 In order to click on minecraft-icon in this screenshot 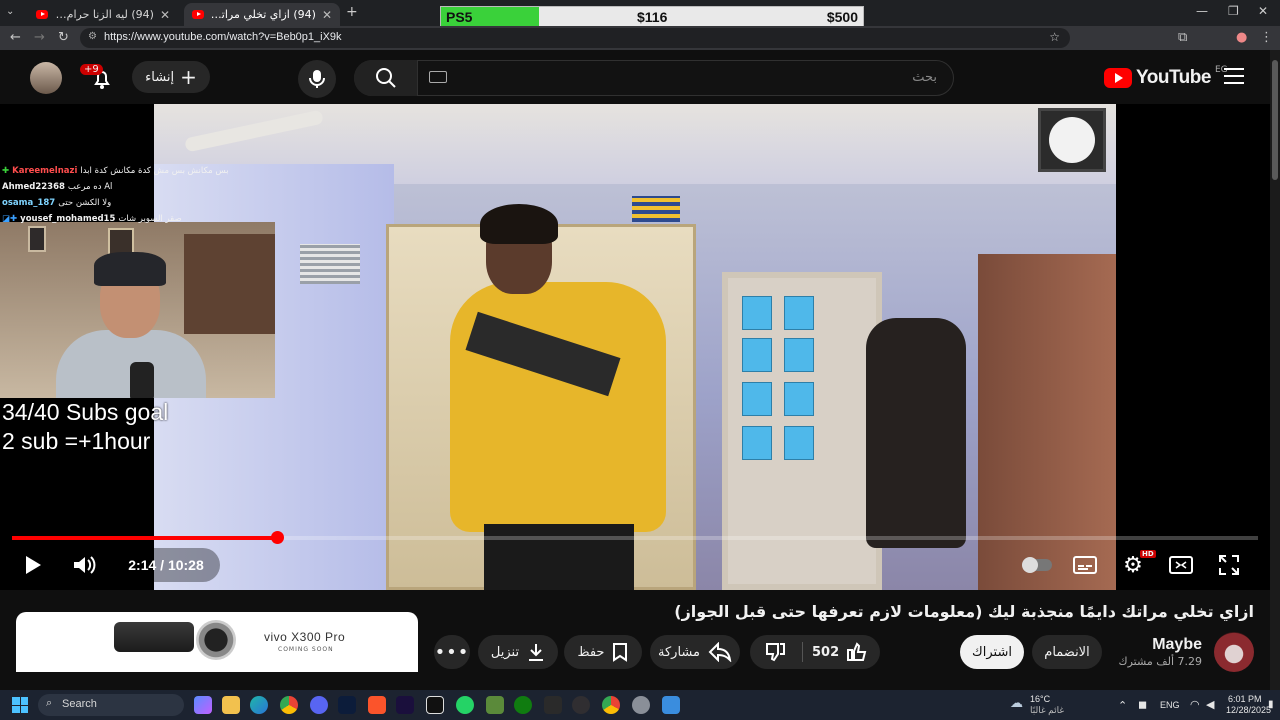, I will do `click(495, 705)`.